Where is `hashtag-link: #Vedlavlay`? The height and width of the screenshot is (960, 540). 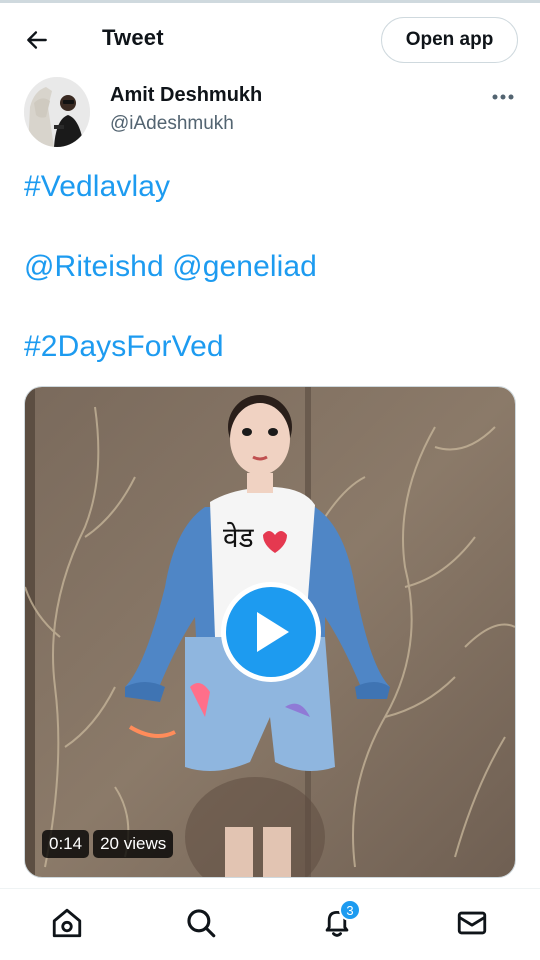 hashtag-link: #Vedlavlay is located at coordinates (97, 187).